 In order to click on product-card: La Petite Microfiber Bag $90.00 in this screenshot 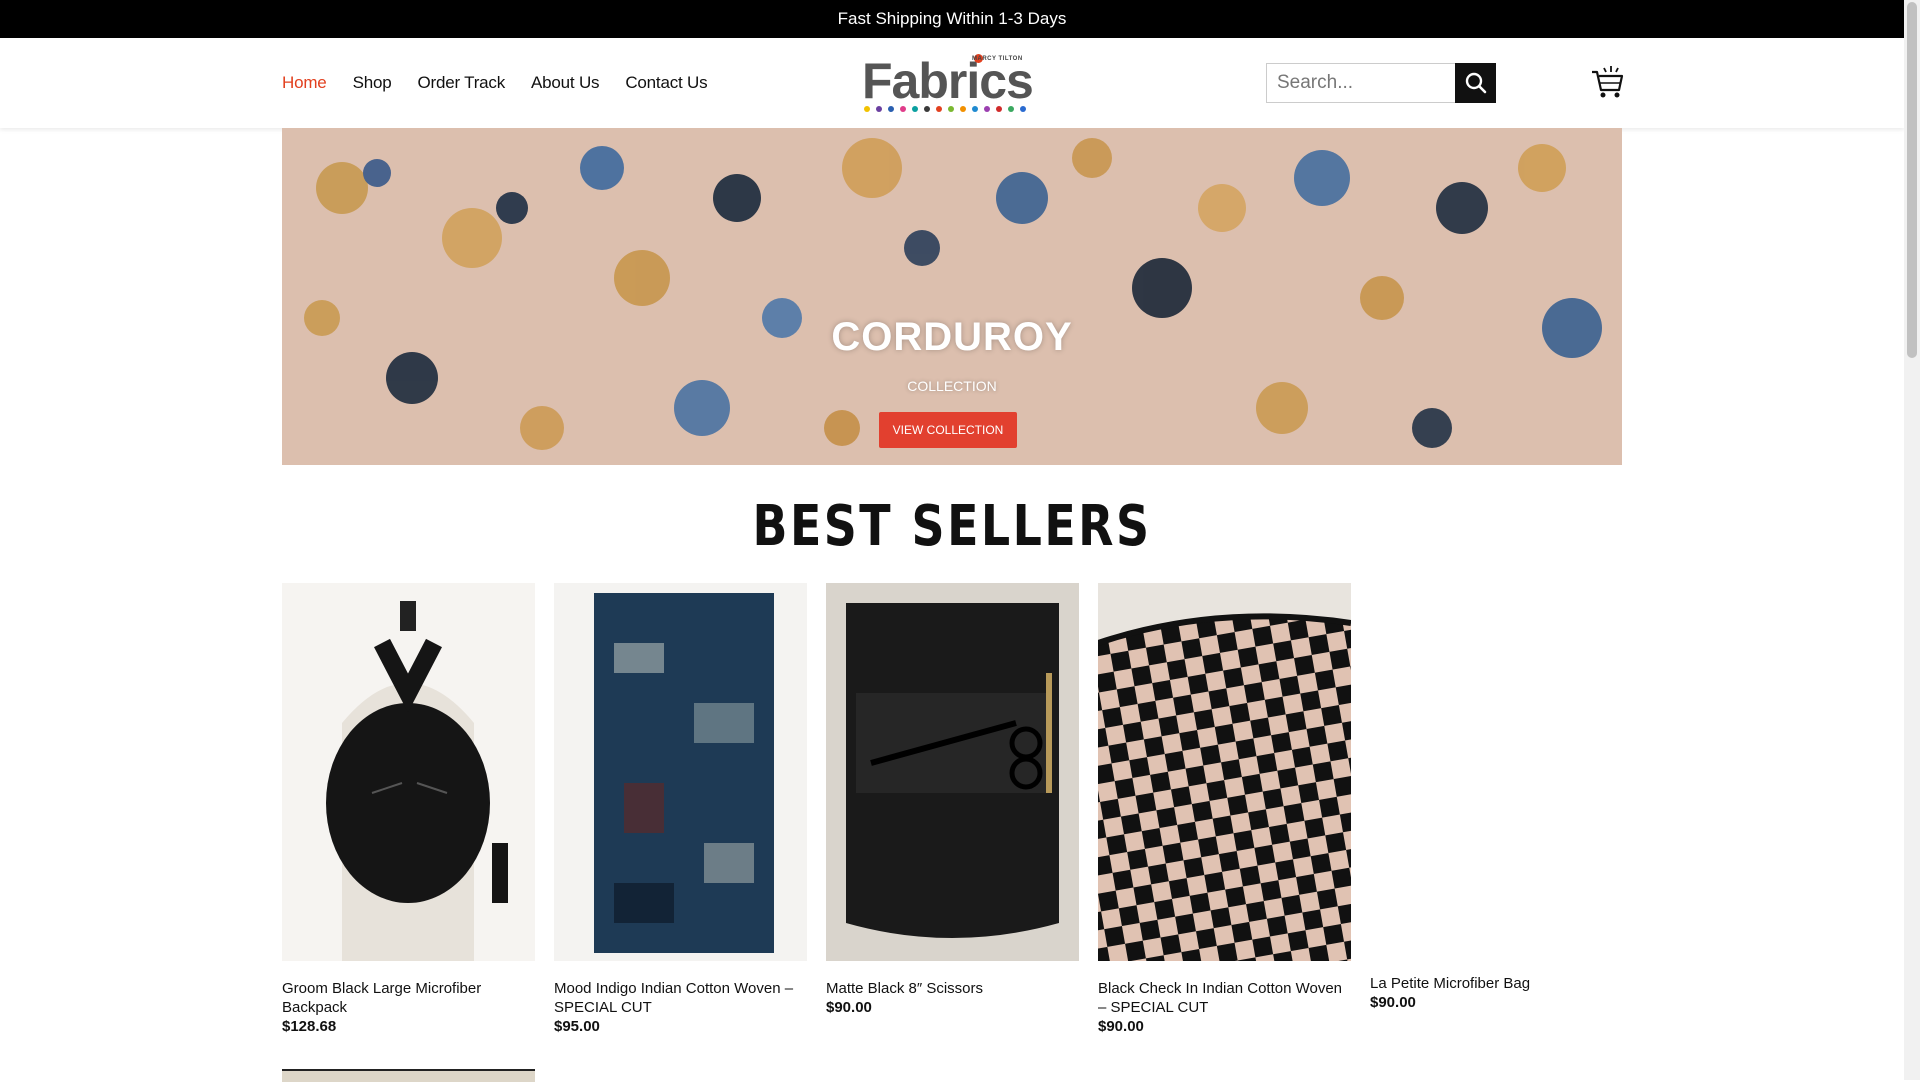, I will do `click(1496, 797)`.